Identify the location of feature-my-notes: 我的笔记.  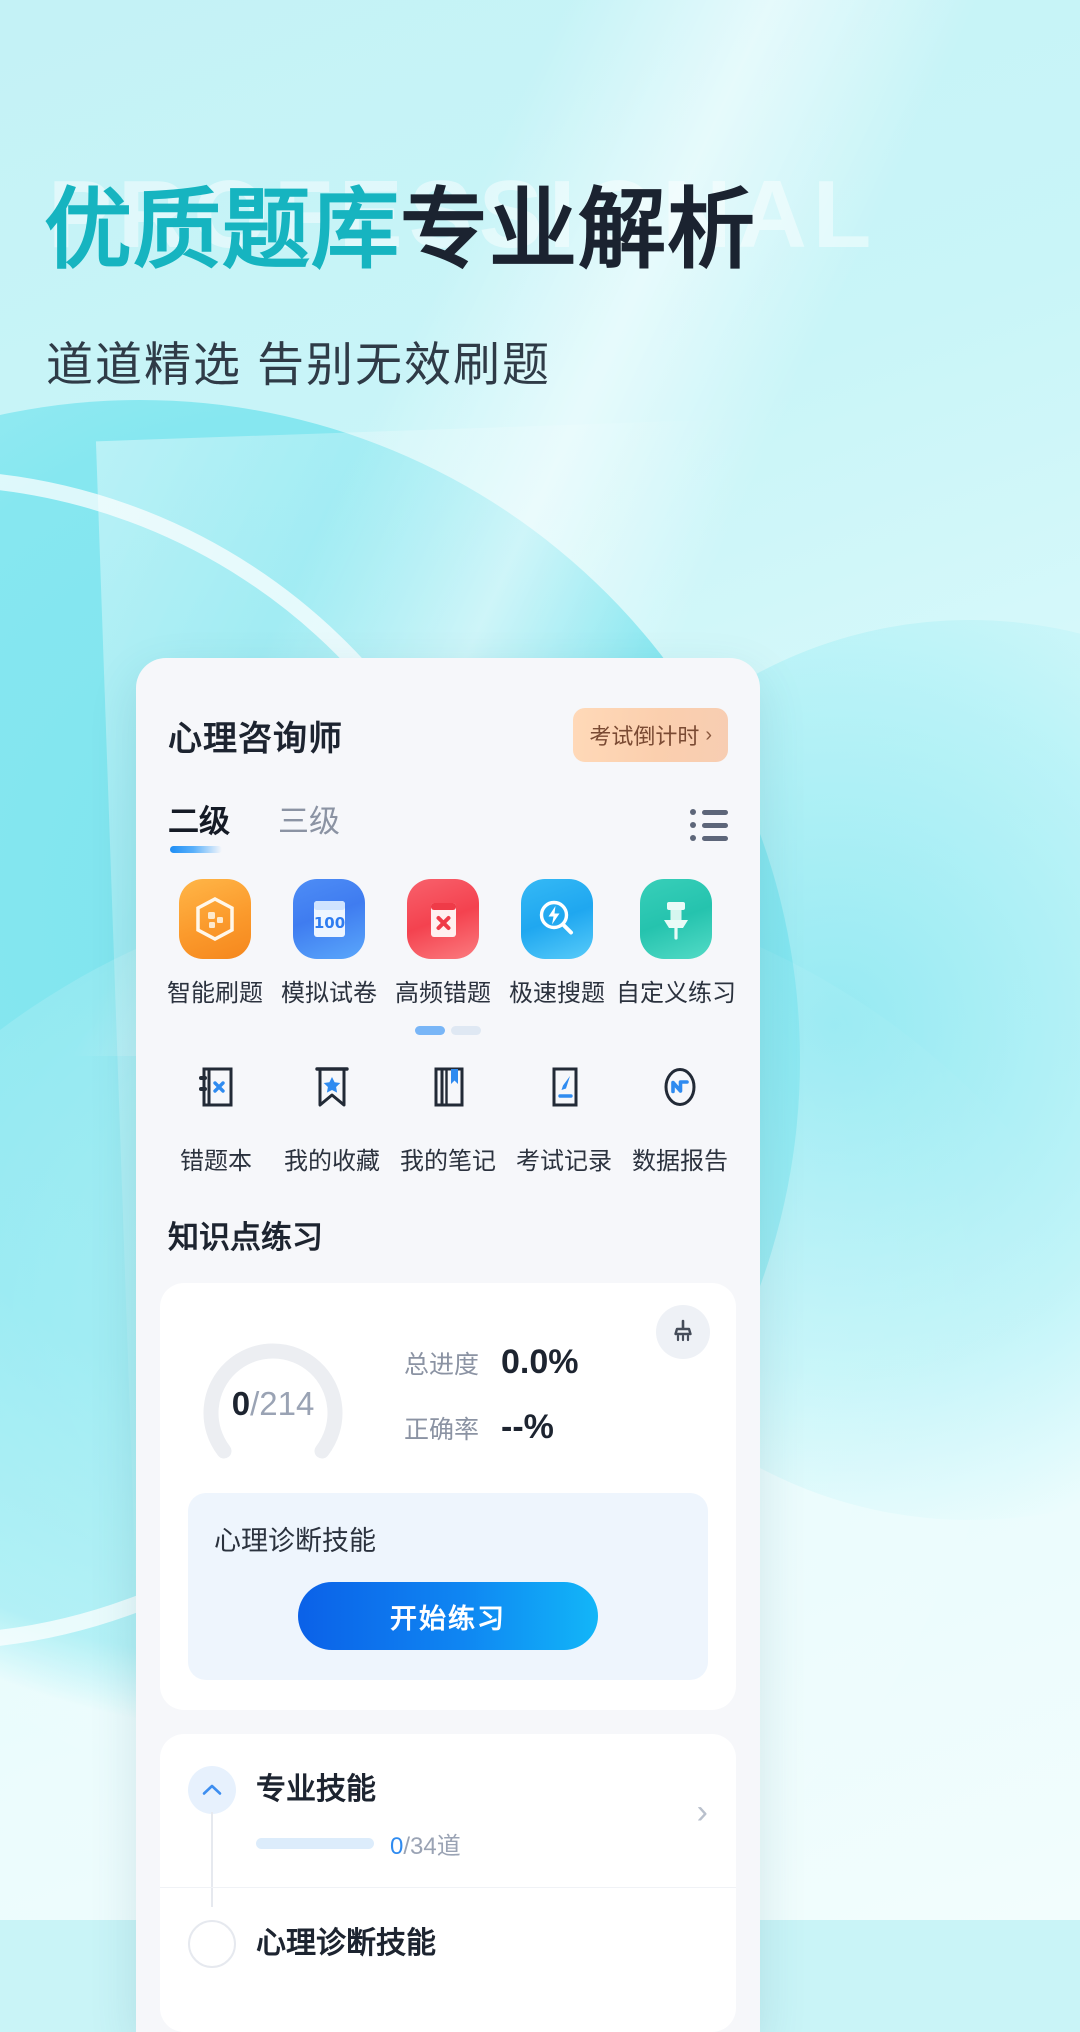
(448, 1111).